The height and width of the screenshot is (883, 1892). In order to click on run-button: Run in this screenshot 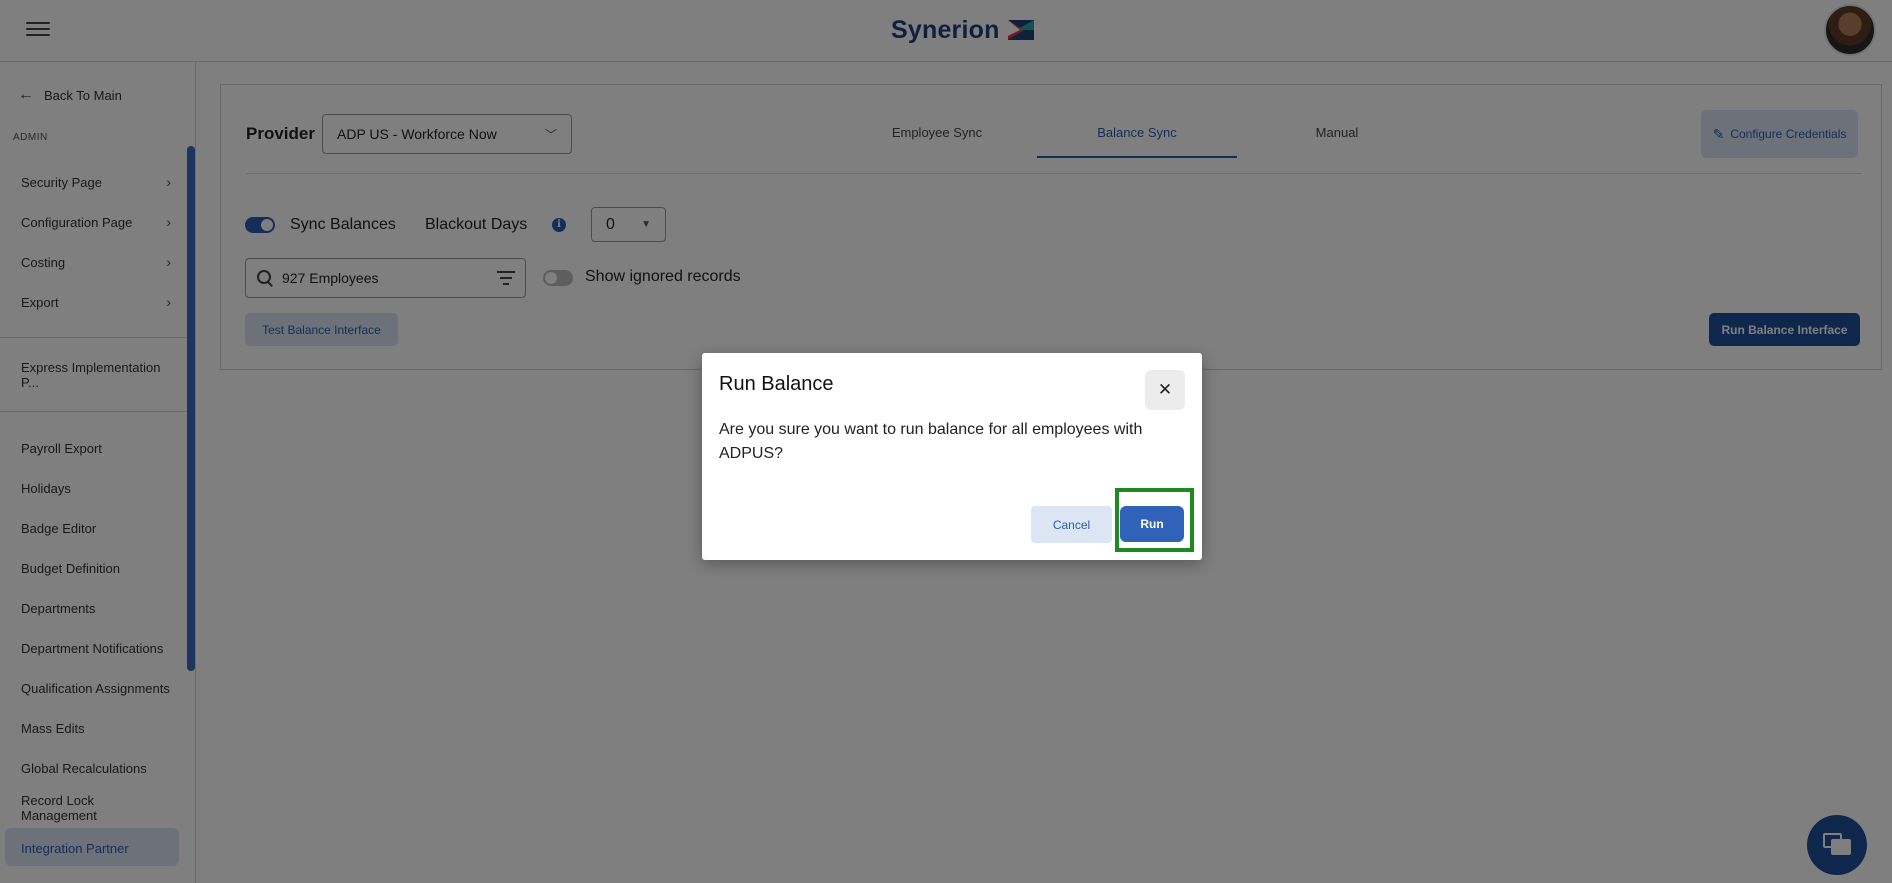, I will do `click(1152, 524)`.